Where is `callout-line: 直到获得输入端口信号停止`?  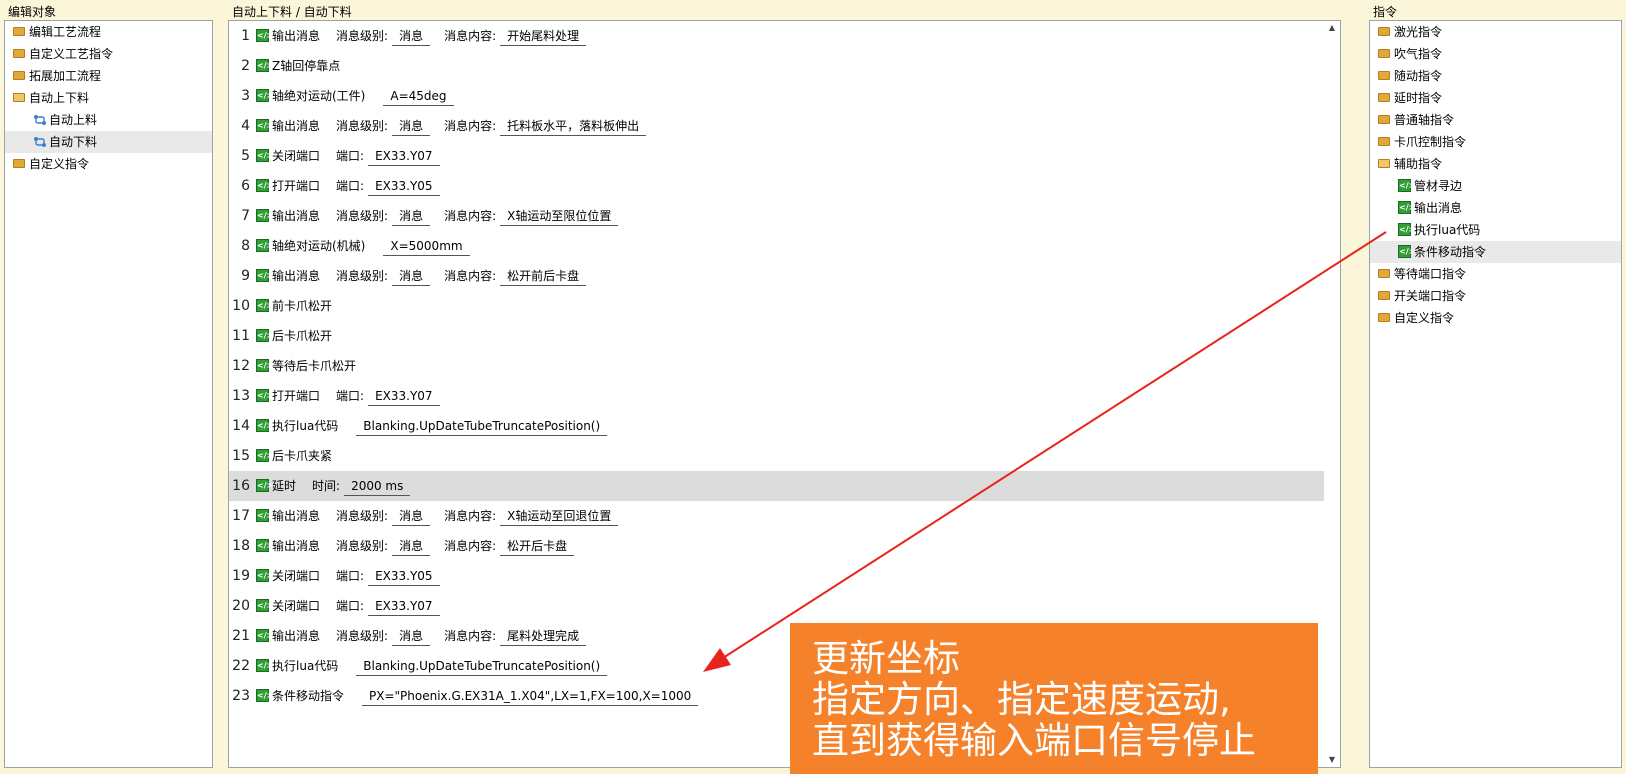 callout-line: 直到获得输入端口信号停止 is located at coordinates (1034, 740).